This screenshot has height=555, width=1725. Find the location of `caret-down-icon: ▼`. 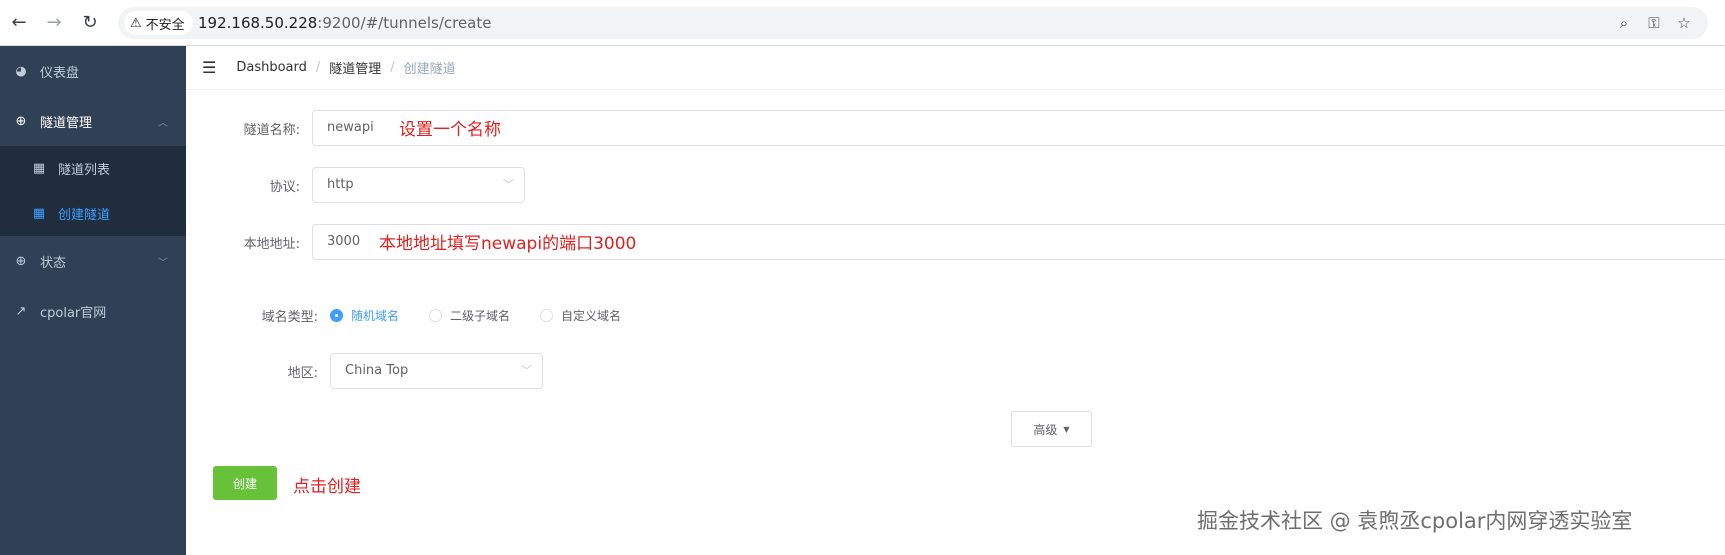

caret-down-icon: ▼ is located at coordinates (1066, 429).